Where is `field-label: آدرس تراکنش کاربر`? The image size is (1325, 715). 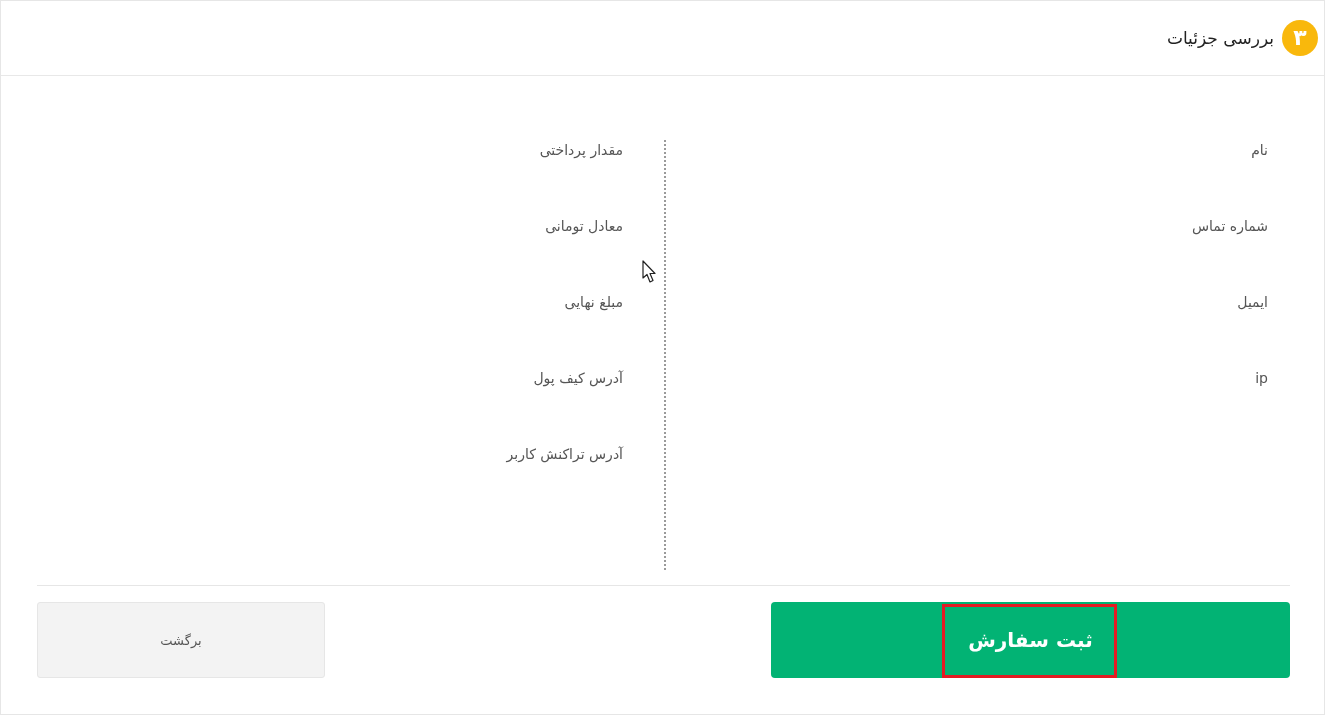
field-label: آدرس تراکنش کاربر is located at coordinates (564, 454).